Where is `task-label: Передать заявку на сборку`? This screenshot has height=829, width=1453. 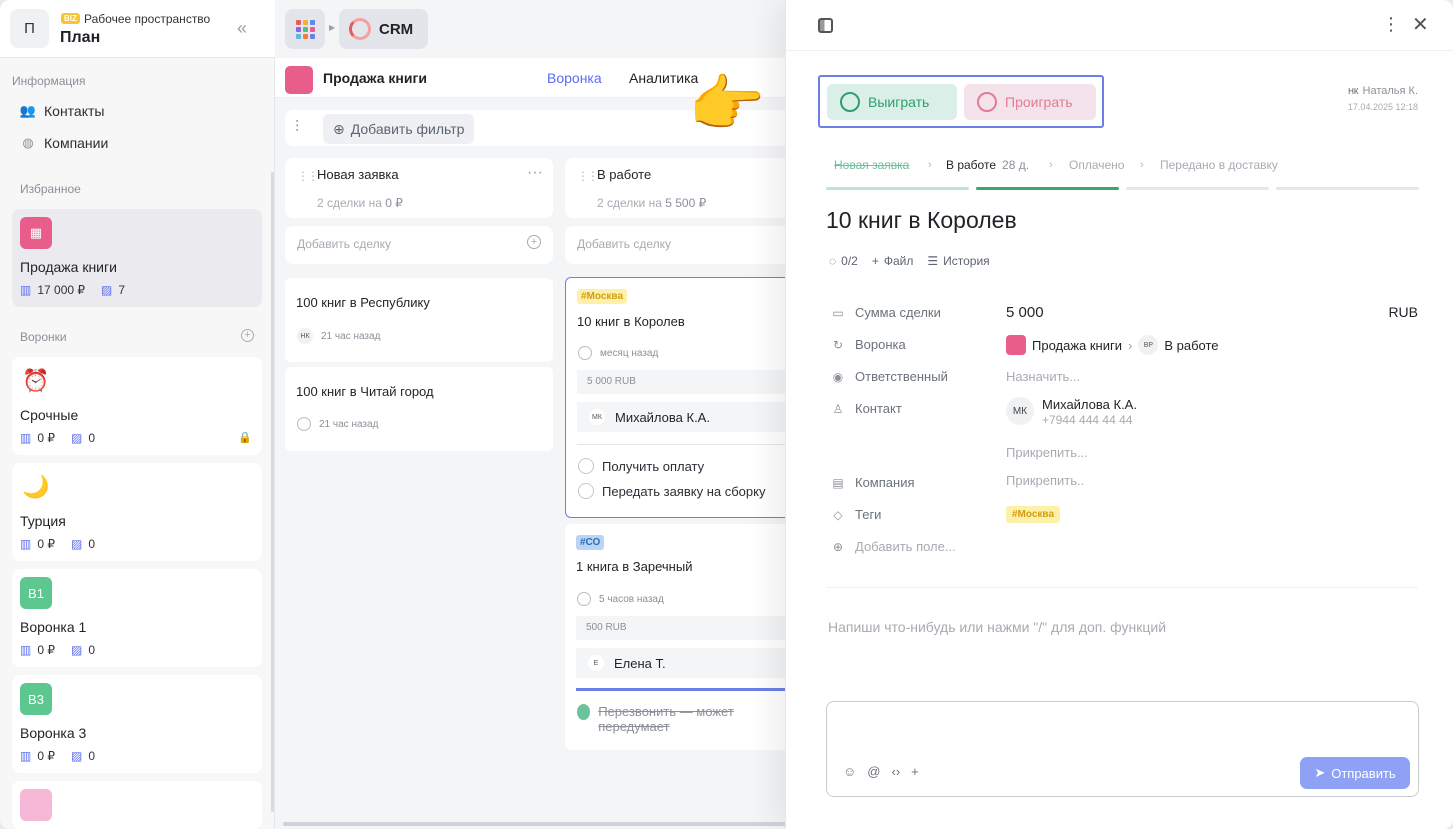
task-label: Передать заявку на сборку is located at coordinates (684, 491).